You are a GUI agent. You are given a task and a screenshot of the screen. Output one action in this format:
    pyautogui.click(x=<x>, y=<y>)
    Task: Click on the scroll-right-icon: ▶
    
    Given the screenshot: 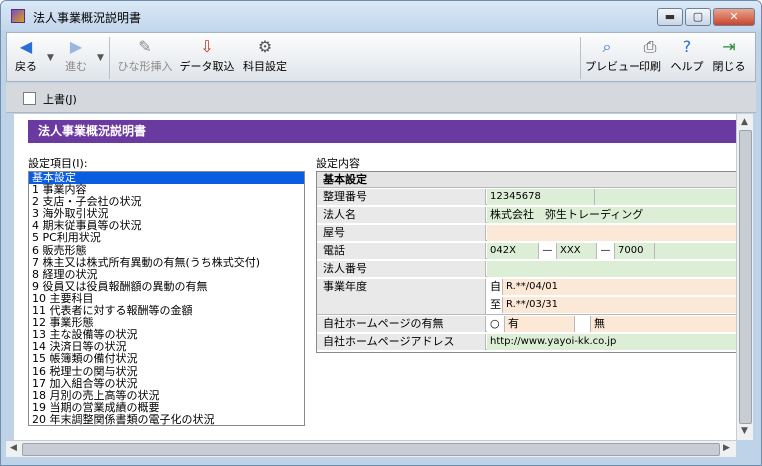 What is the action you would take?
    pyautogui.click(x=726, y=448)
    